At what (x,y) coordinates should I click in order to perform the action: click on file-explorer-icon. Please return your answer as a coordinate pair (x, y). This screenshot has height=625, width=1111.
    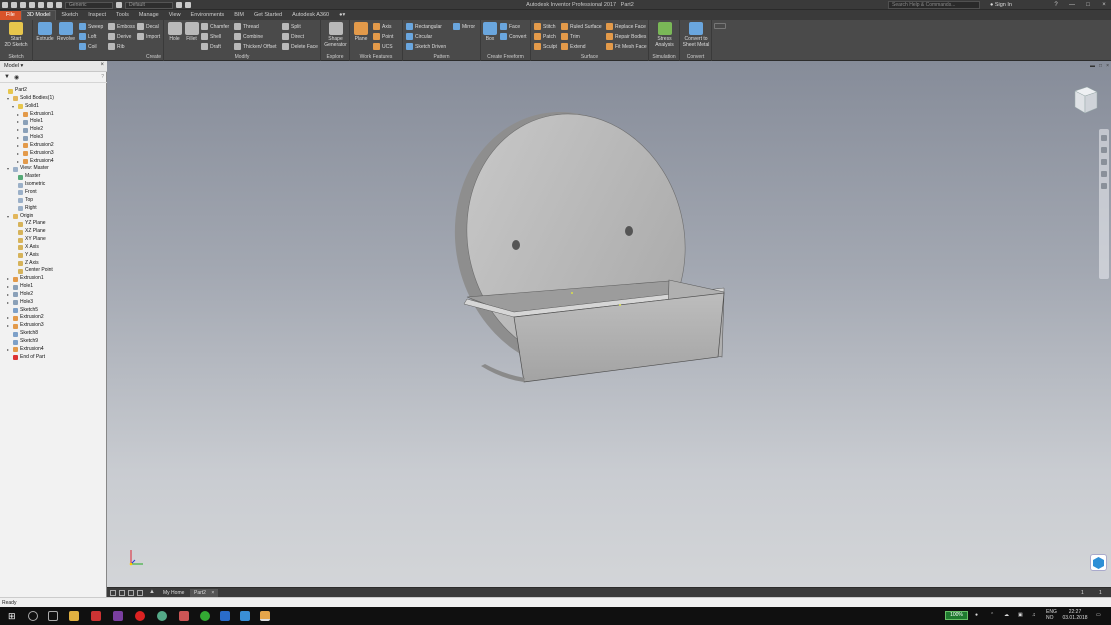
    Looking at the image, I should click on (74, 616).